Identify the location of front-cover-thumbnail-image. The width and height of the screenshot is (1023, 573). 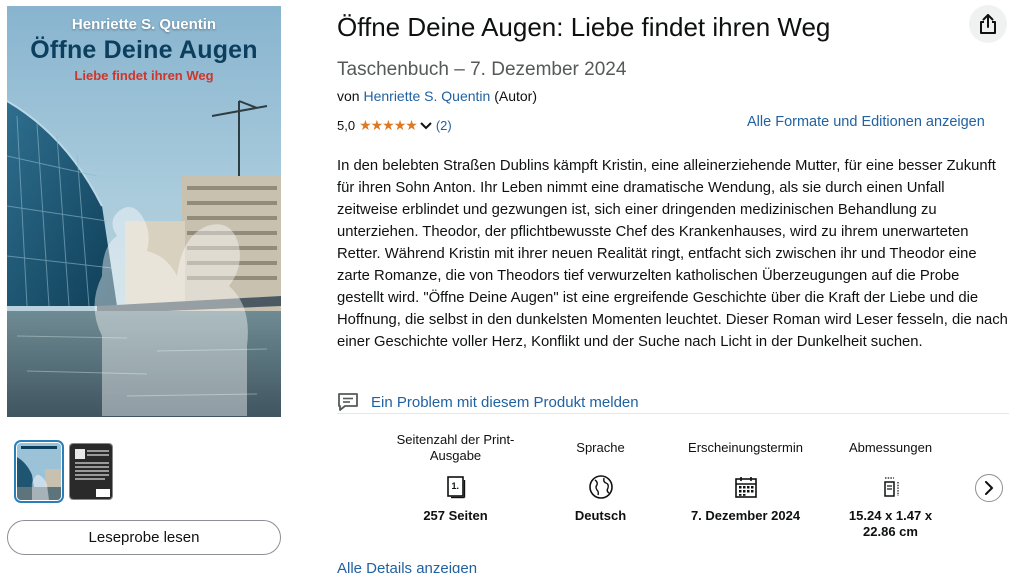
(39, 471).